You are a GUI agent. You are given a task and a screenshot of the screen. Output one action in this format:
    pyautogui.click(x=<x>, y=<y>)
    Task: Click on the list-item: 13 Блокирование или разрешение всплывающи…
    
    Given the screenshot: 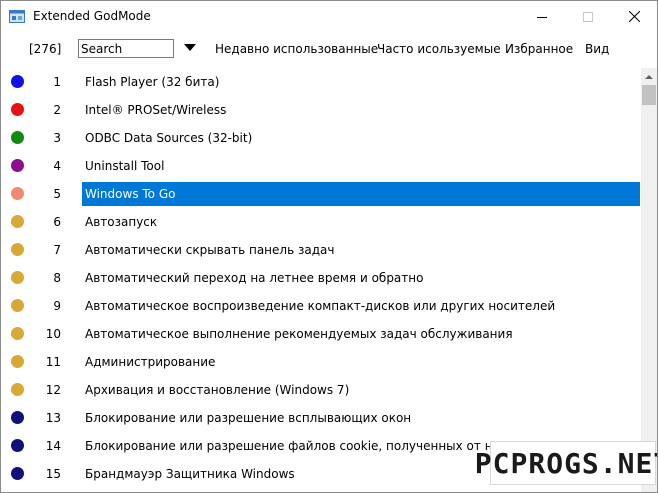 What is the action you would take?
    pyautogui.click(x=321, y=418)
    